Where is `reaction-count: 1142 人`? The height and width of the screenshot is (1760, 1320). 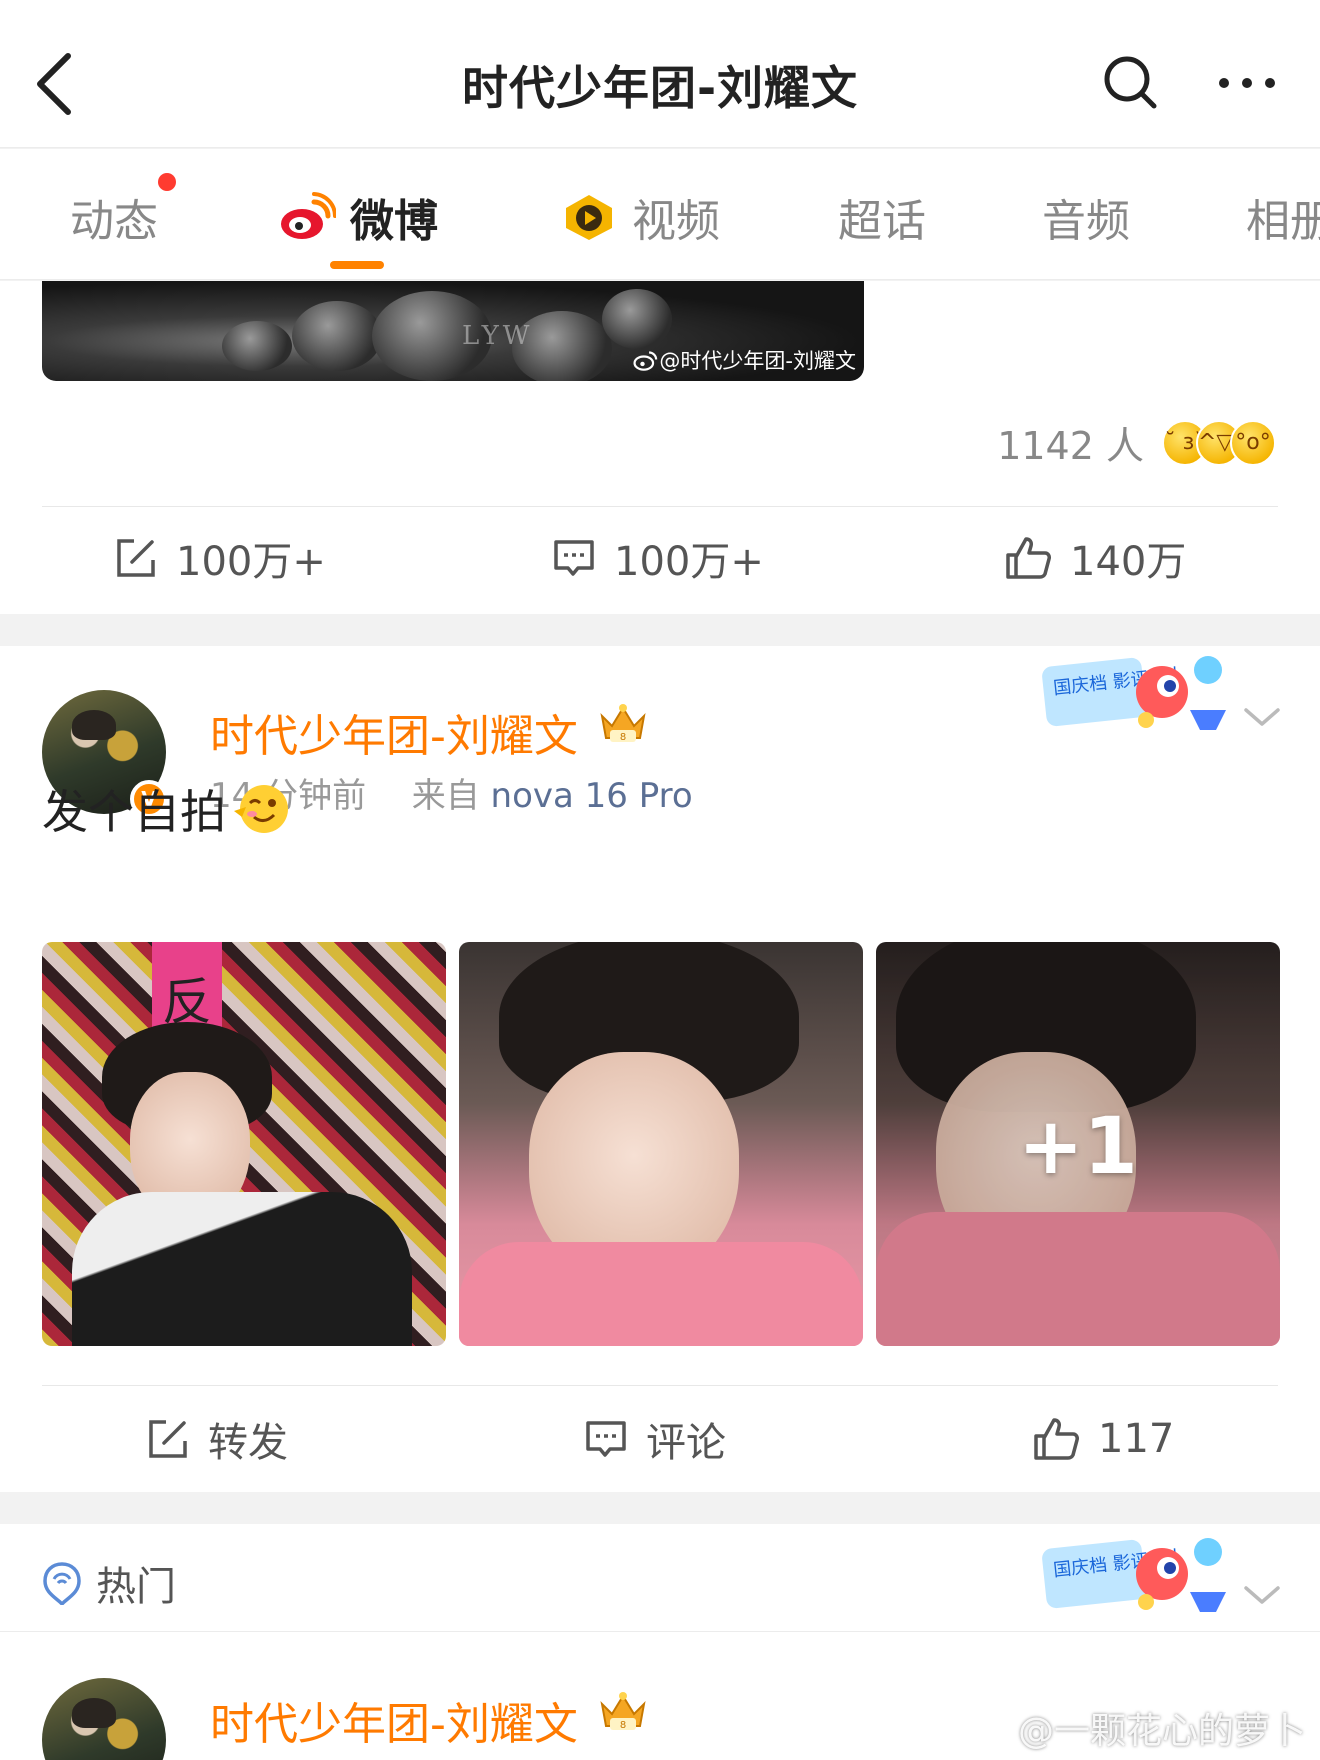 reaction-count: 1142 人 is located at coordinates (1070, 446).